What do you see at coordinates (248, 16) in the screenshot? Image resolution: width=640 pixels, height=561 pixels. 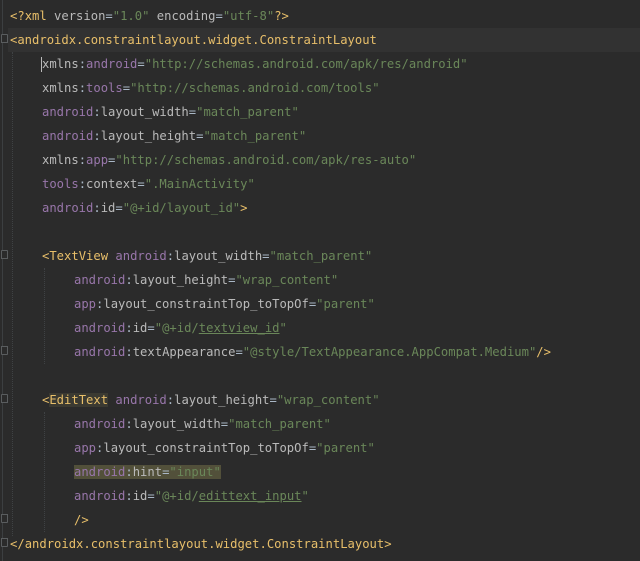 I see `code-token: "utf-8"` at bounding box center [248, 16].